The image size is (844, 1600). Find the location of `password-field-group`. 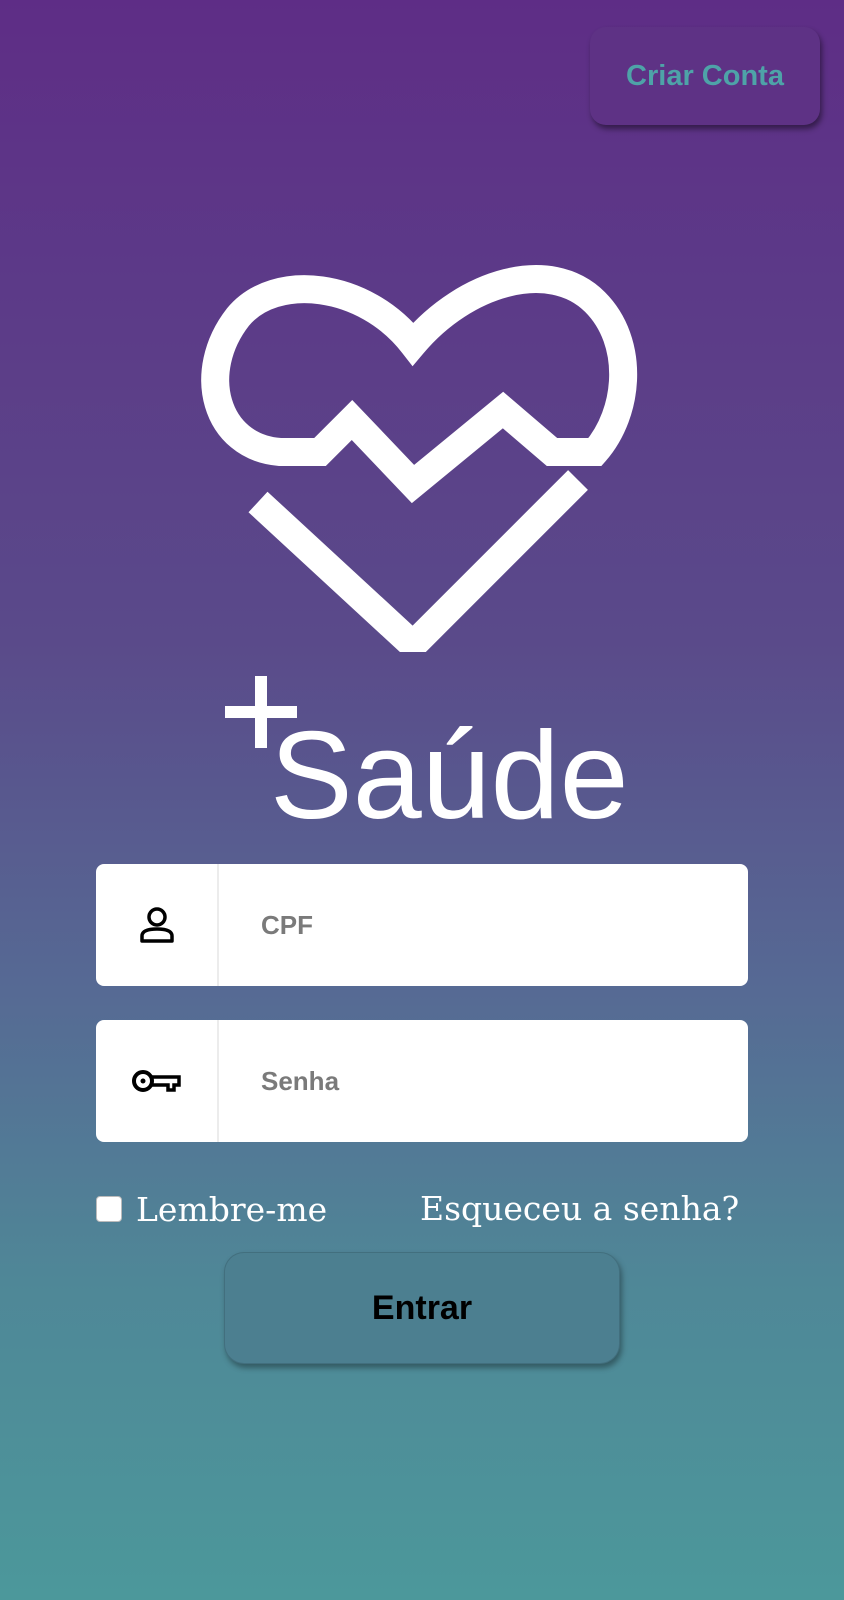

password-field-group is located at coordinates (422, 1081).